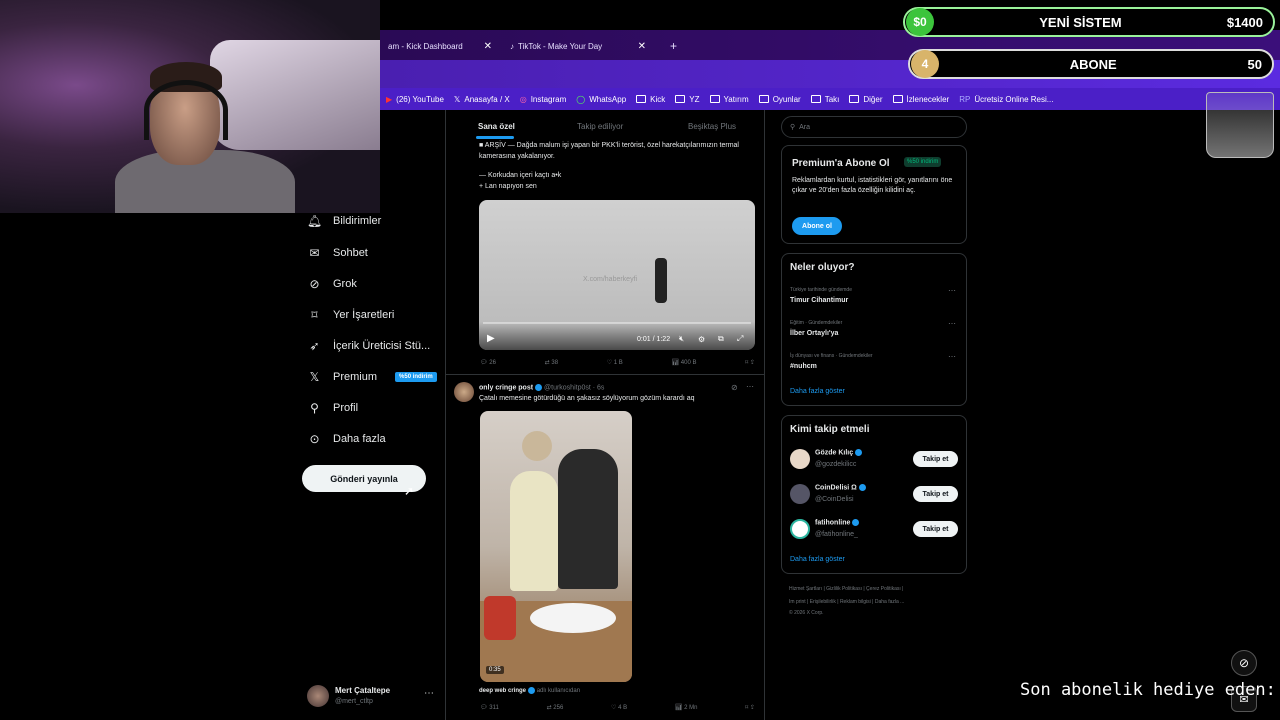  What do you see at coordinates (600, 126) in the screenshot?
I see `tab-following: Takip ediliyor` at bounding box center [600, 126].